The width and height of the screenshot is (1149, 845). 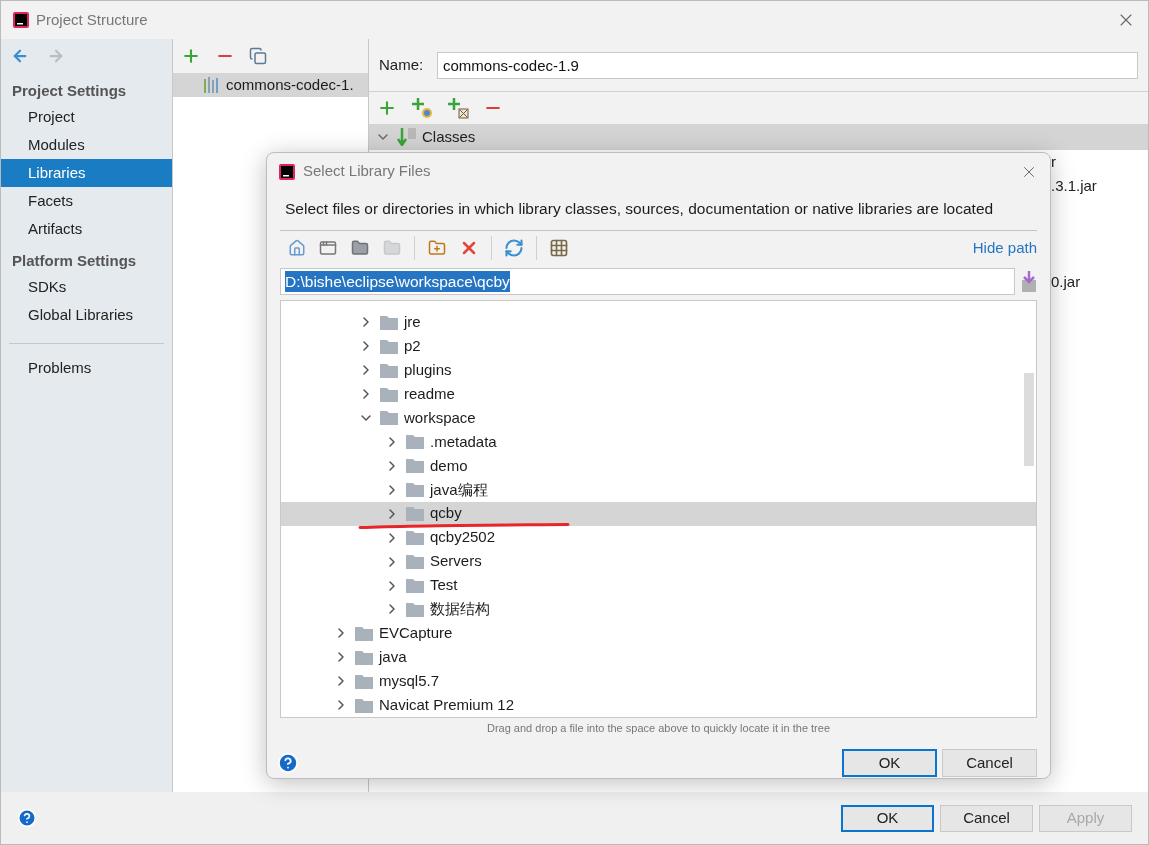 I want to click on tree-label: p2, so click(x=412, y=345).